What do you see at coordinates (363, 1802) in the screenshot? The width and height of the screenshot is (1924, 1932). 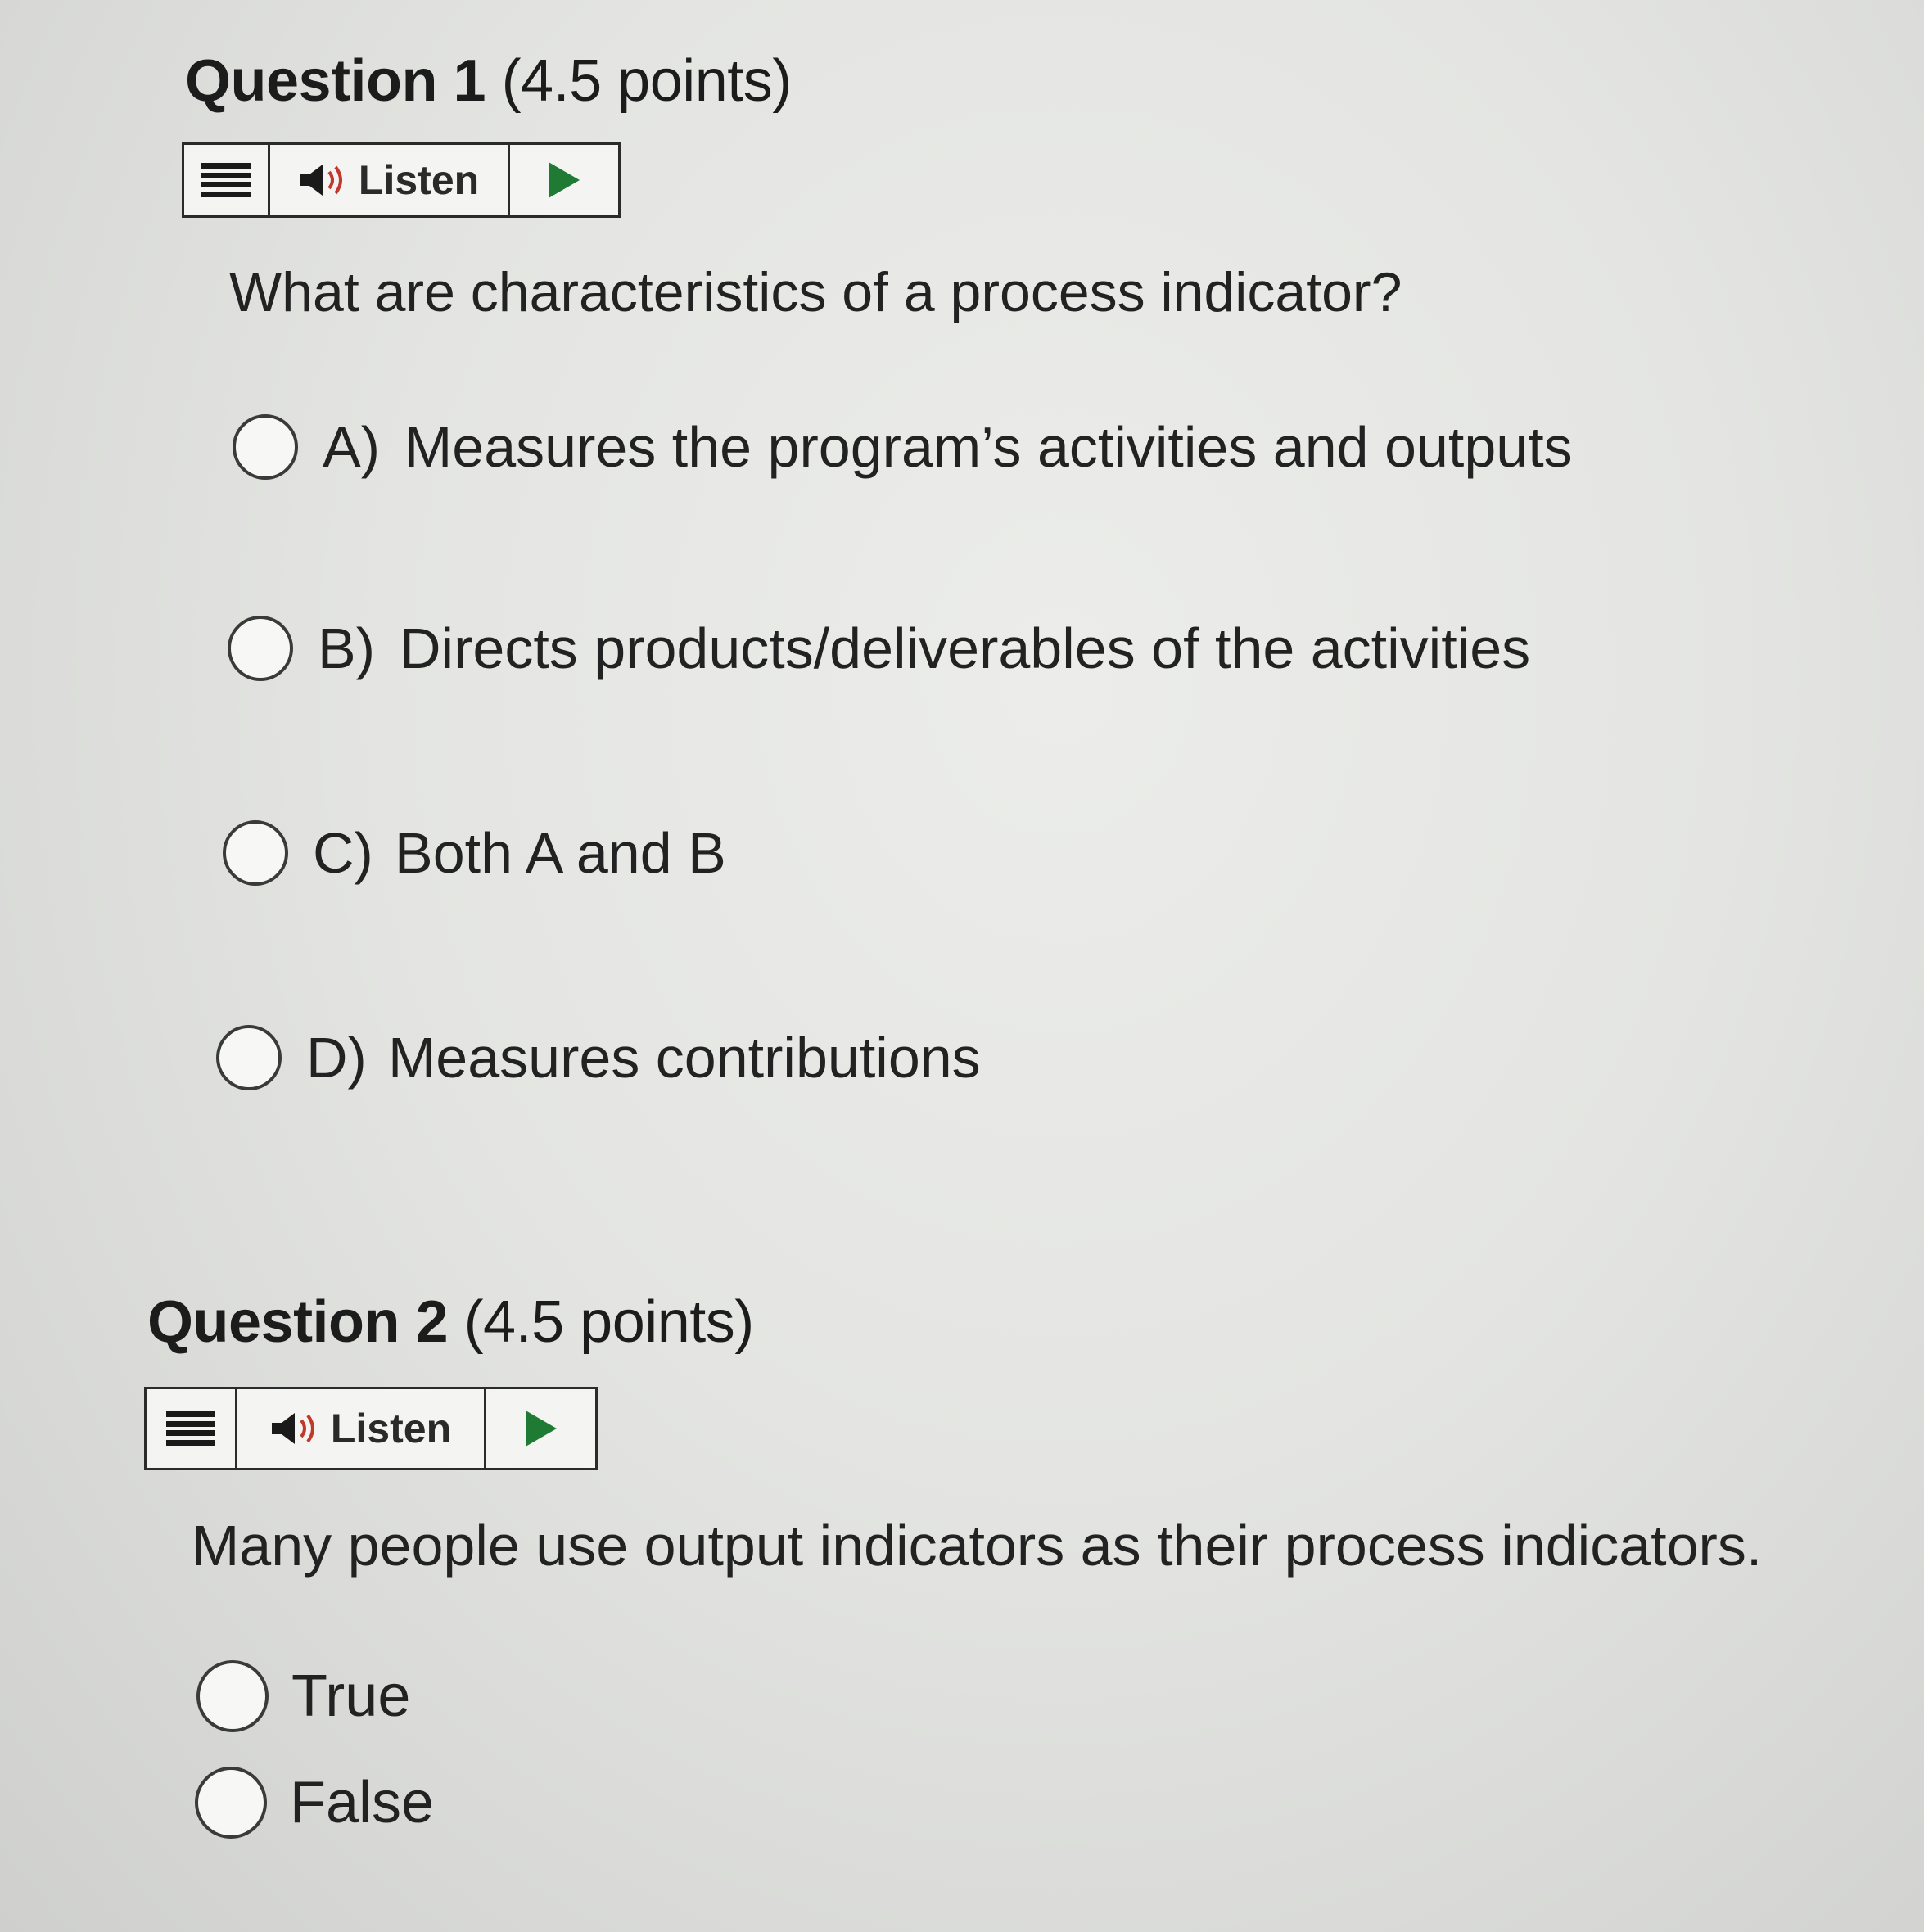 I see `option-text: False` at bounding box center [363, 1802].